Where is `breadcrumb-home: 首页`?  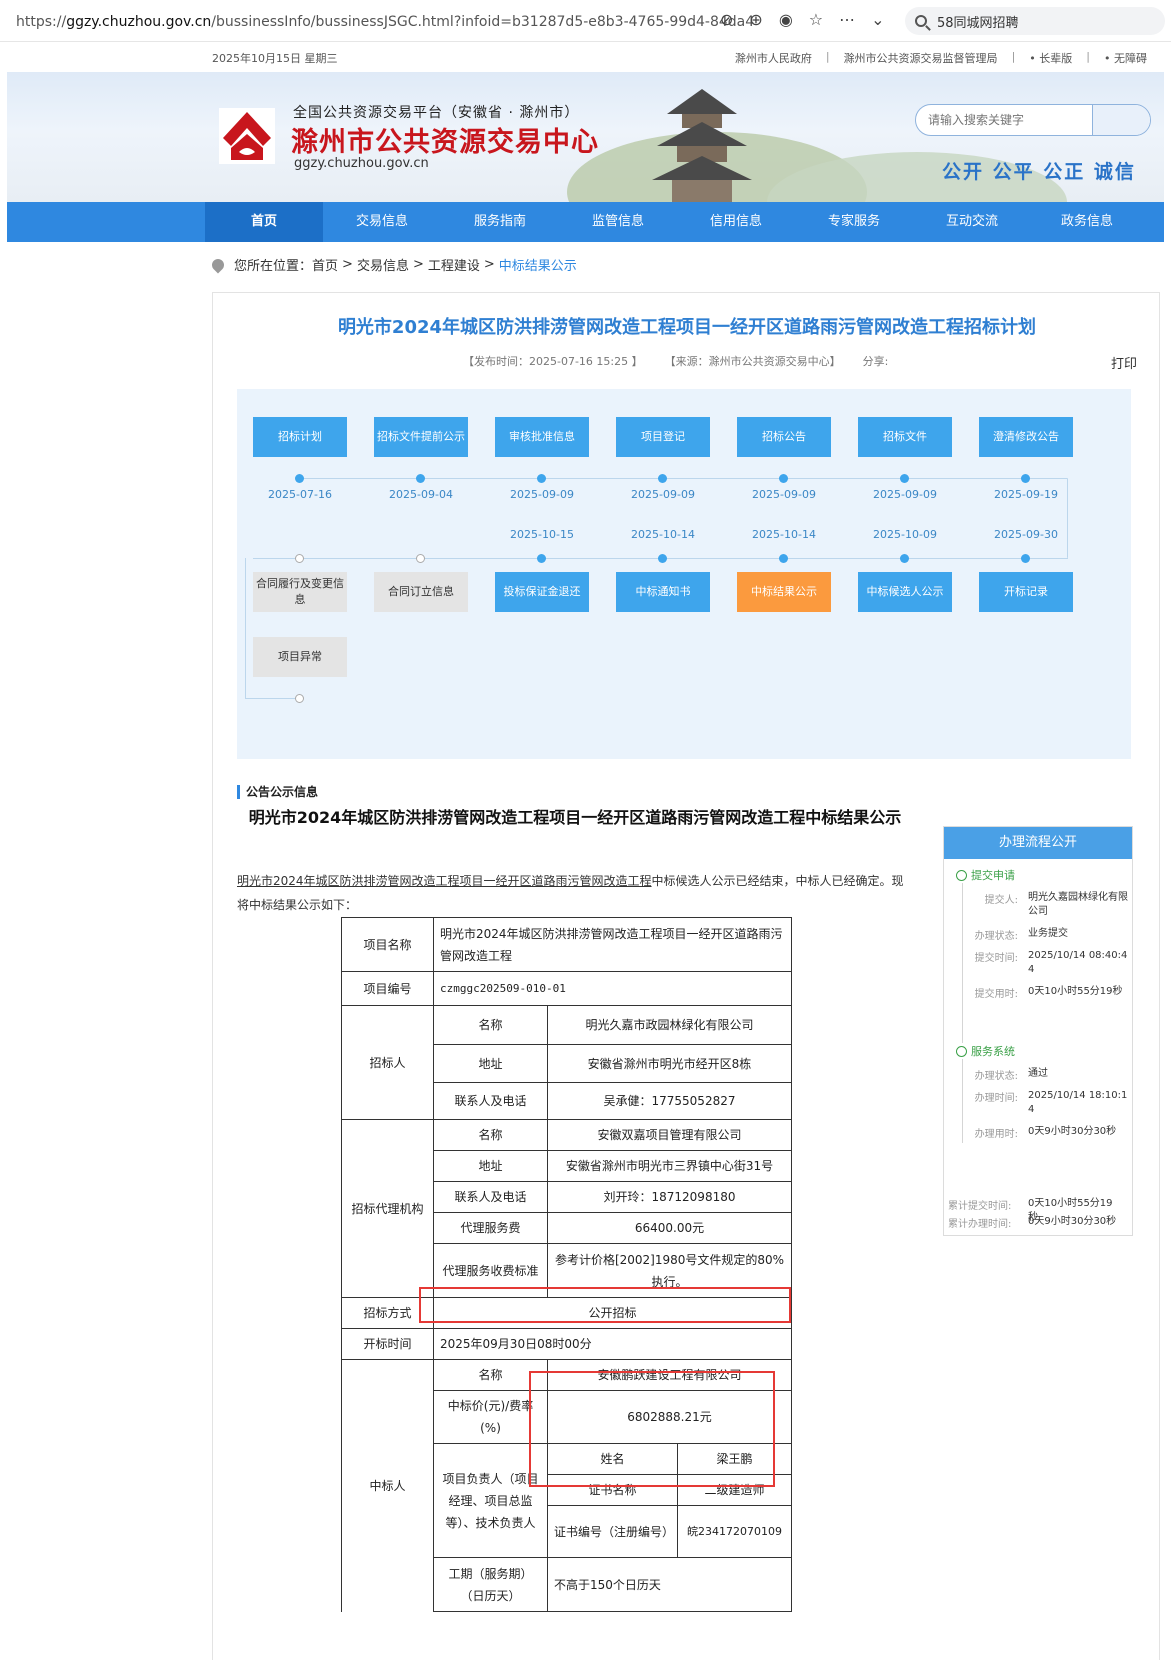
breadcrumb-home: 首页 is located at coordinates (325, 264).